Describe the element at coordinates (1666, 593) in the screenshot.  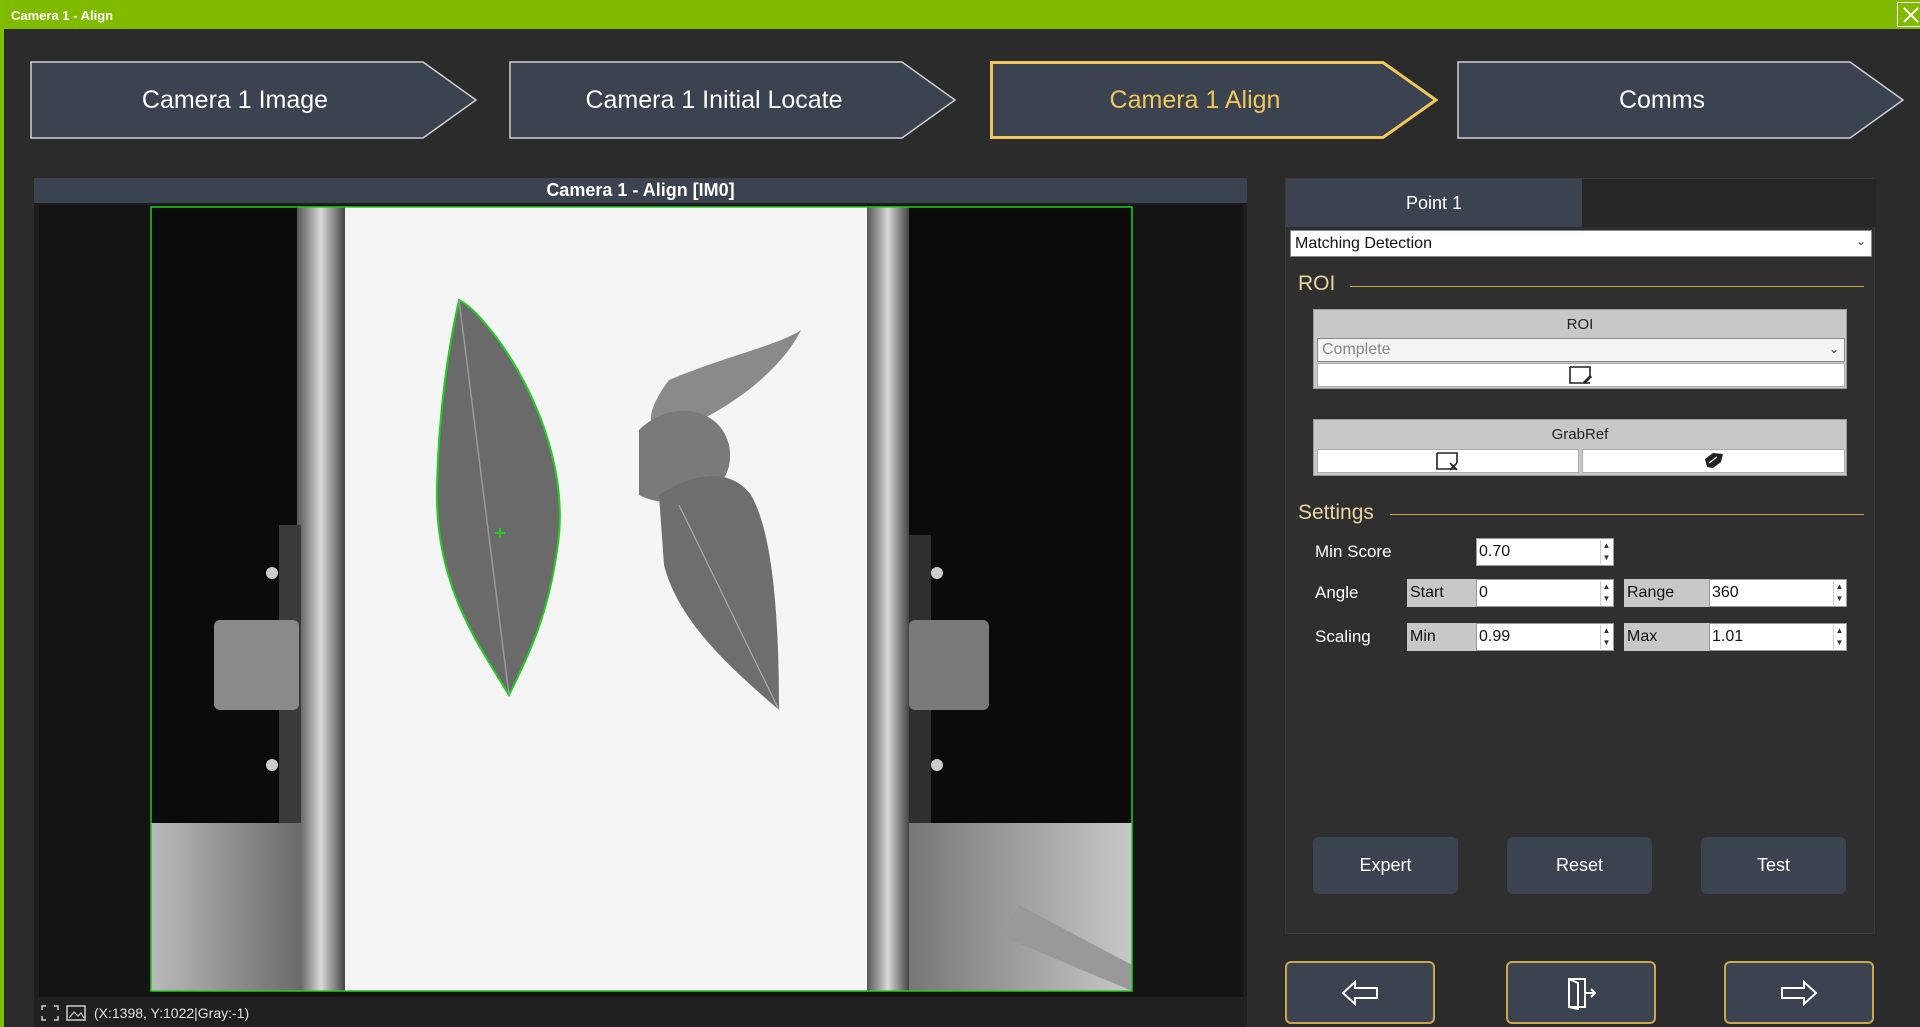
I see `angle-range-label: Range` at that location.